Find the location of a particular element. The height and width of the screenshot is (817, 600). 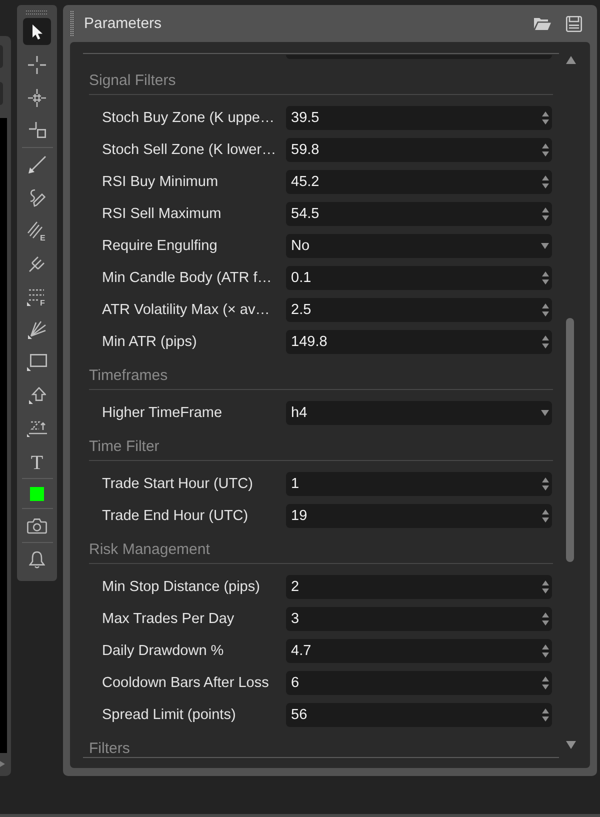

section-heading: Filters is located at coordinates (109, 748).